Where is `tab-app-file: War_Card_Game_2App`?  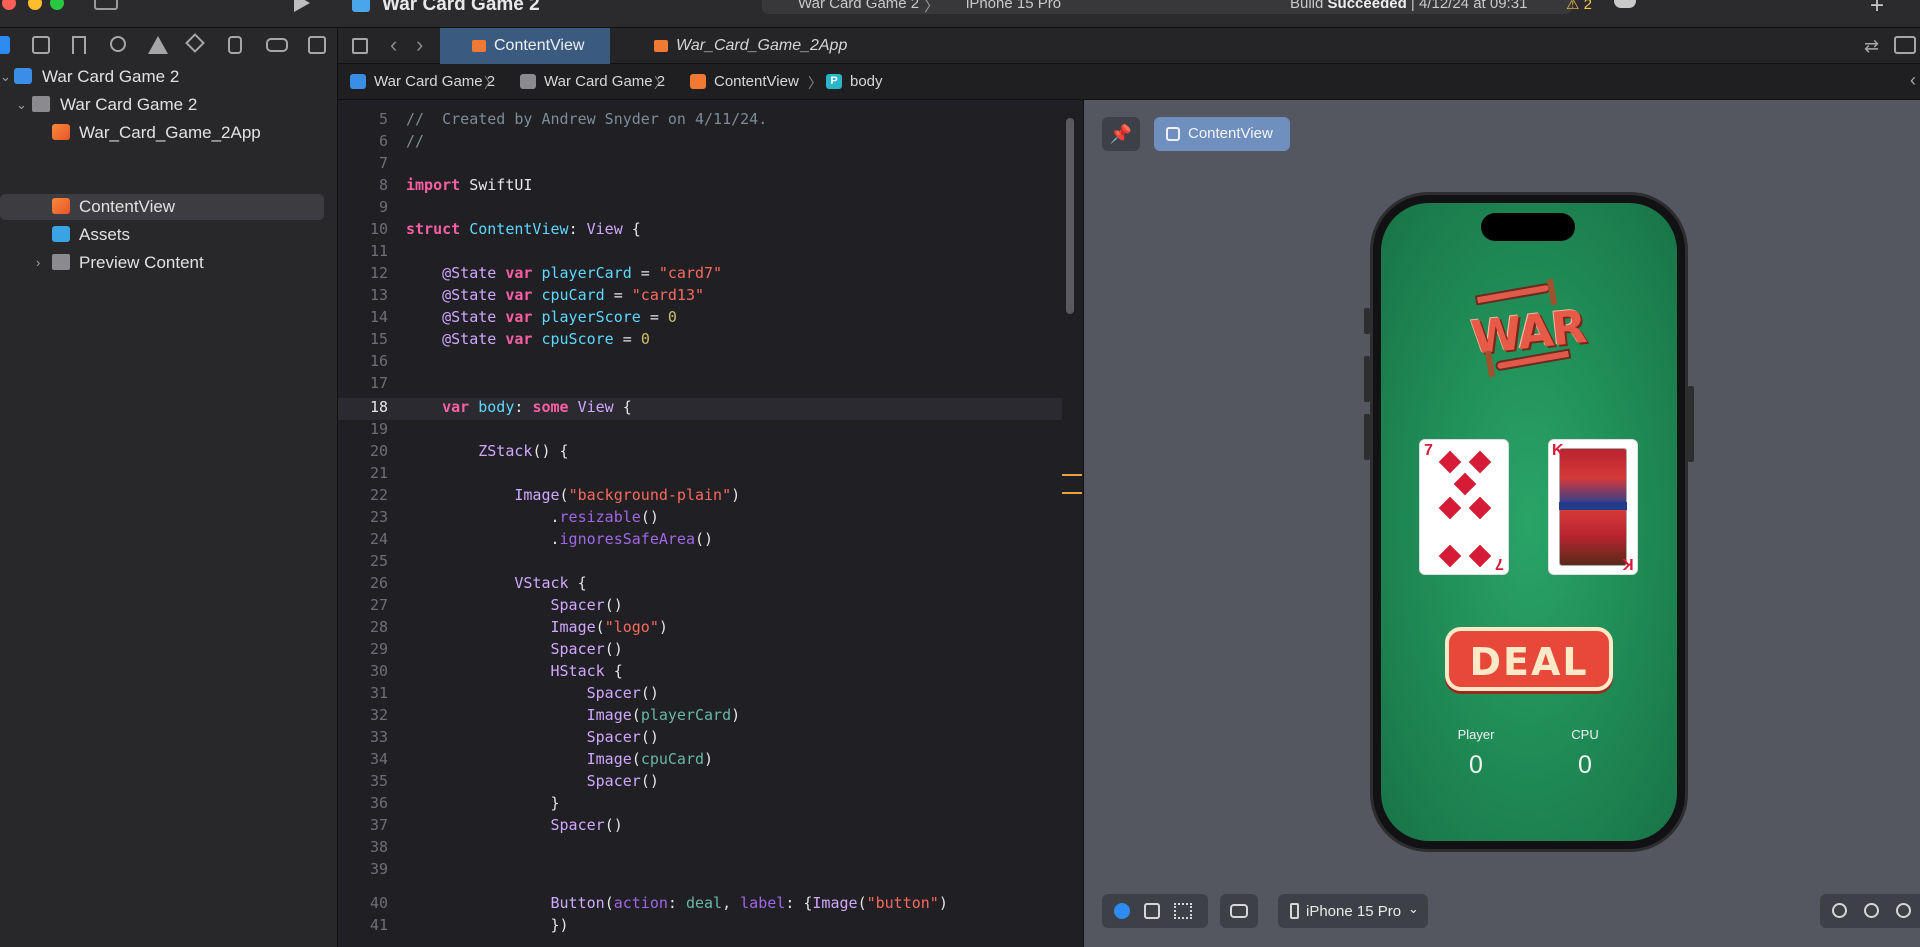 tab-app-file: War_Card_Game_2App is located at coordinates (738, 46).